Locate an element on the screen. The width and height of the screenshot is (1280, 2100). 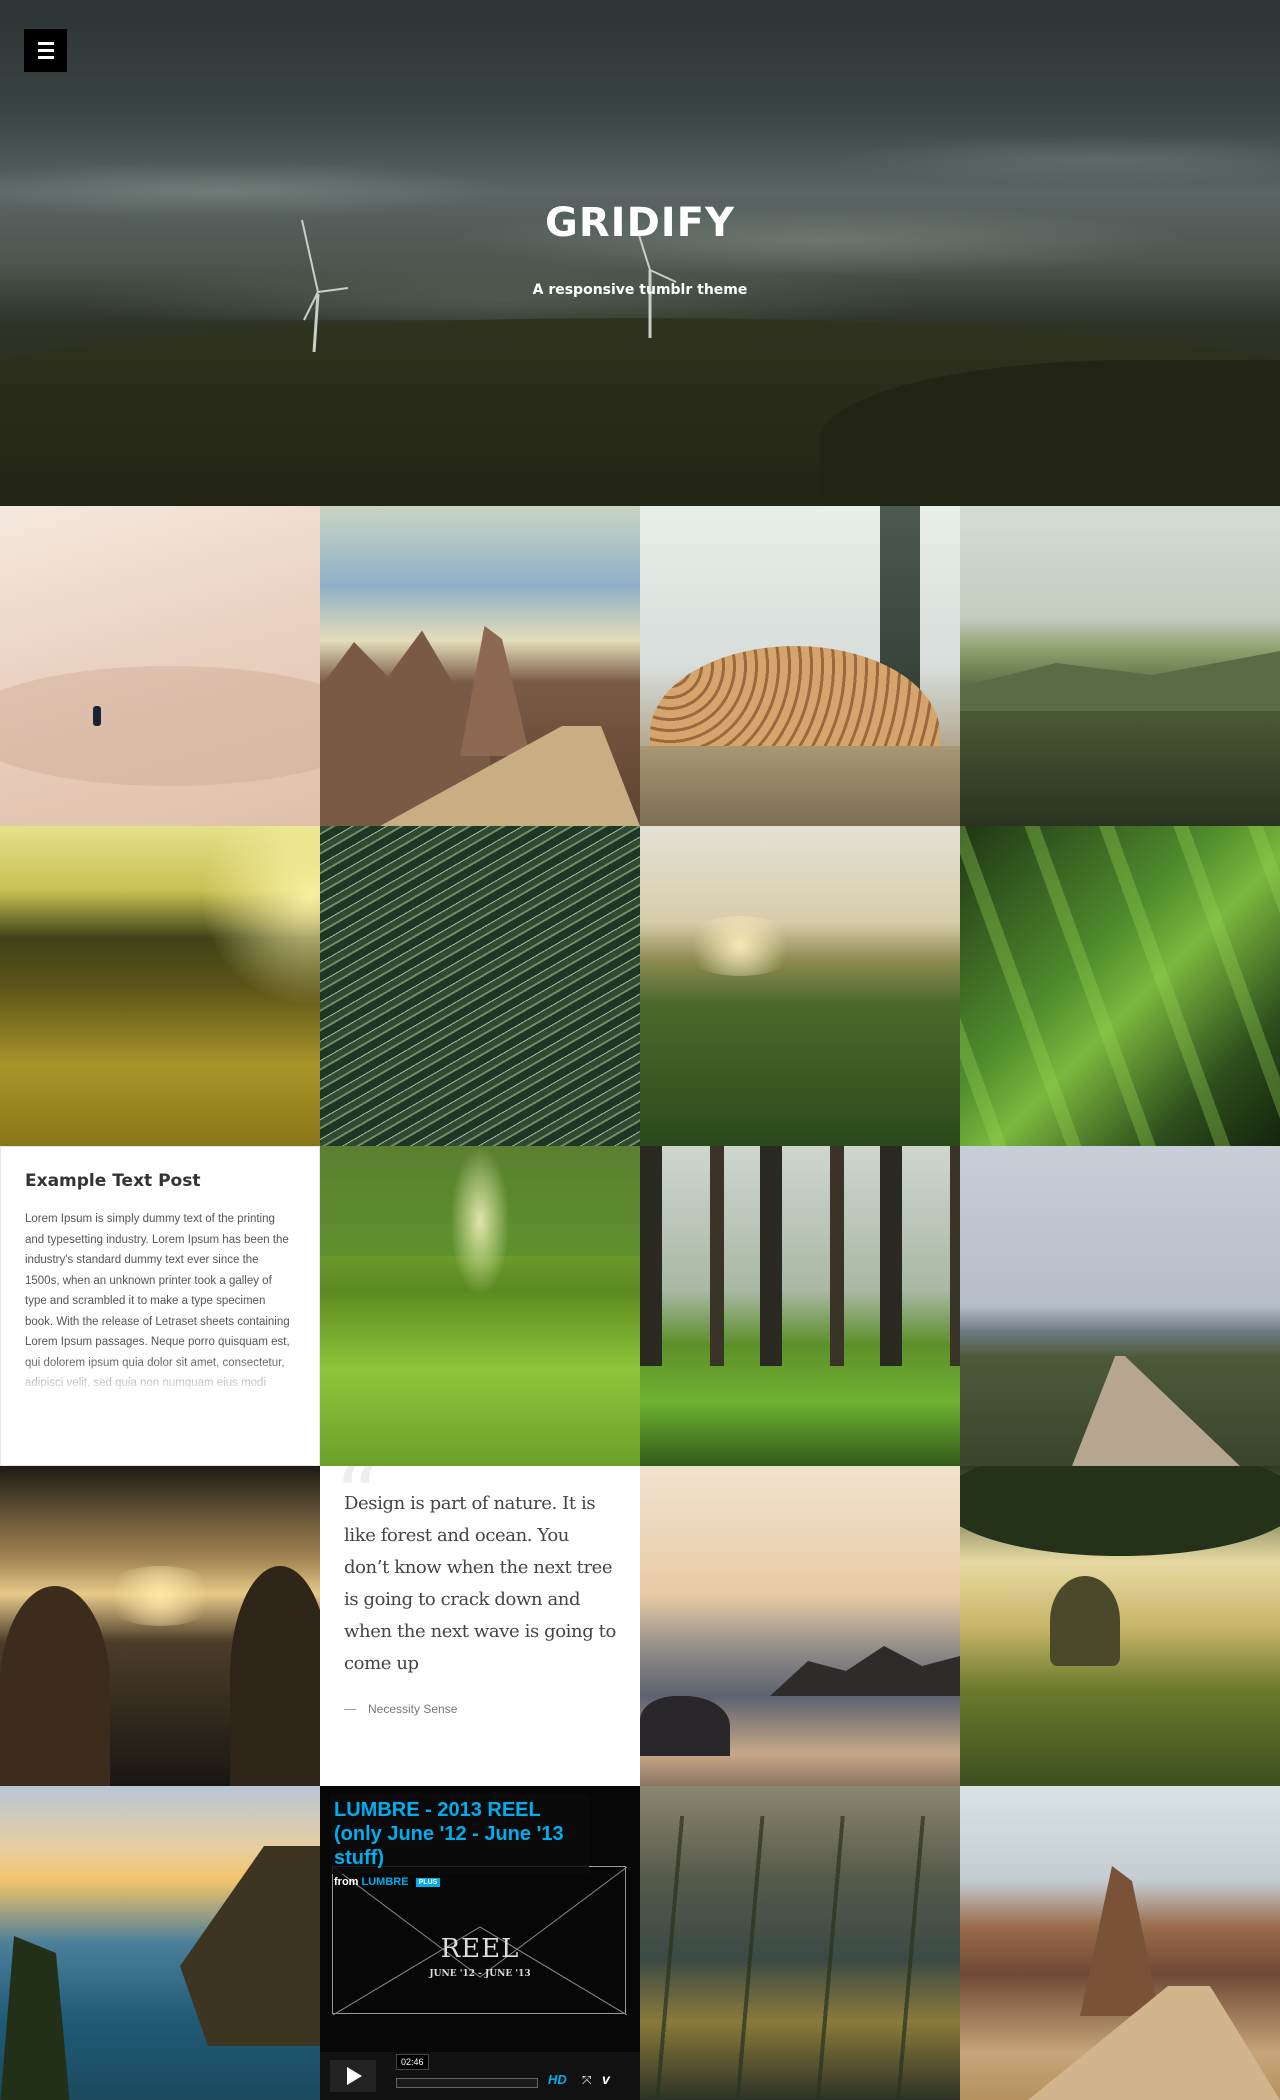
photo-post-rock-canyon-road is located at coordinates (480, 666).